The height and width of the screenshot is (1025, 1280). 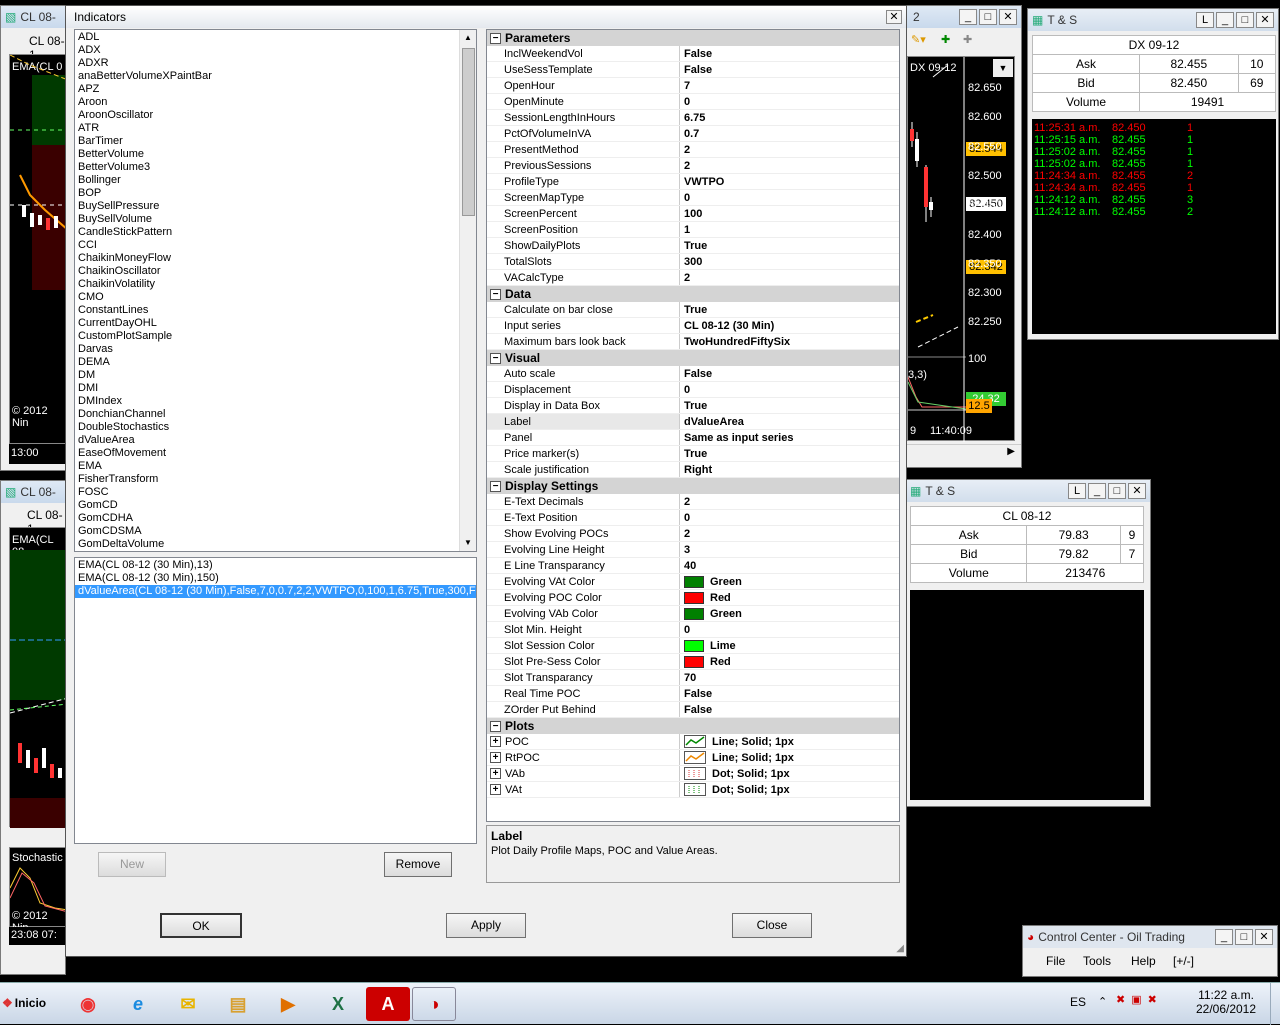 What do you see at coordinates (772, 925) in the screenshot?
I see `close-dialog-button: Close` at bounding box center [772, 925].